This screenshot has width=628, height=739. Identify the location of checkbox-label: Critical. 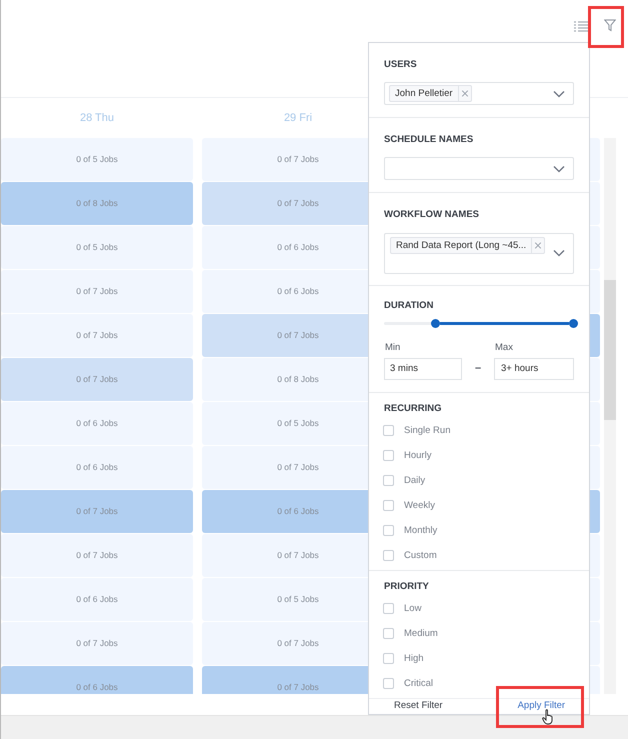
(419, 683).